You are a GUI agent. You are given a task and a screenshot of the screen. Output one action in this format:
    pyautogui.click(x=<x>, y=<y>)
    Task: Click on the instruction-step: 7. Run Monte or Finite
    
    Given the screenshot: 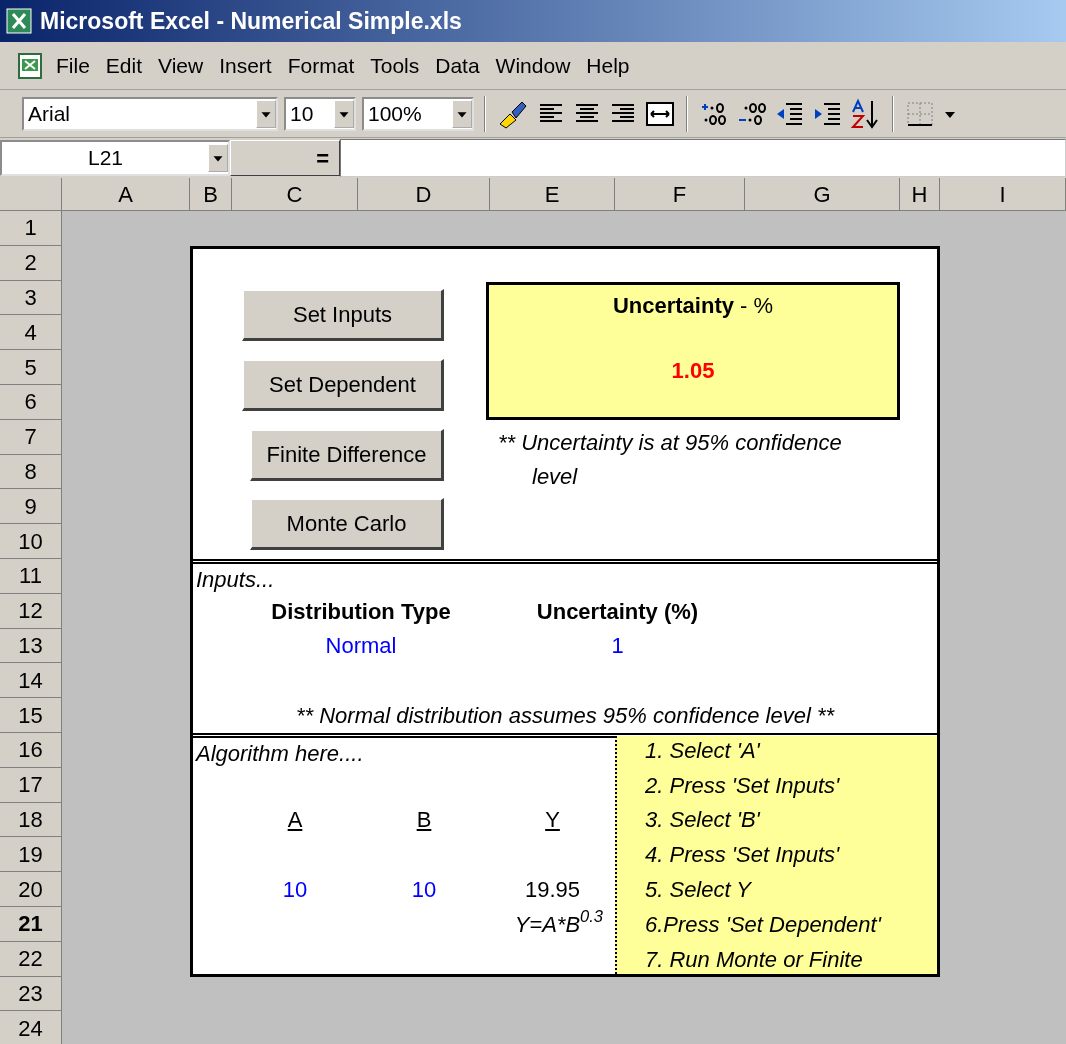 What is the action you would take?
    pyautogui.click(x=777, y=959)
    